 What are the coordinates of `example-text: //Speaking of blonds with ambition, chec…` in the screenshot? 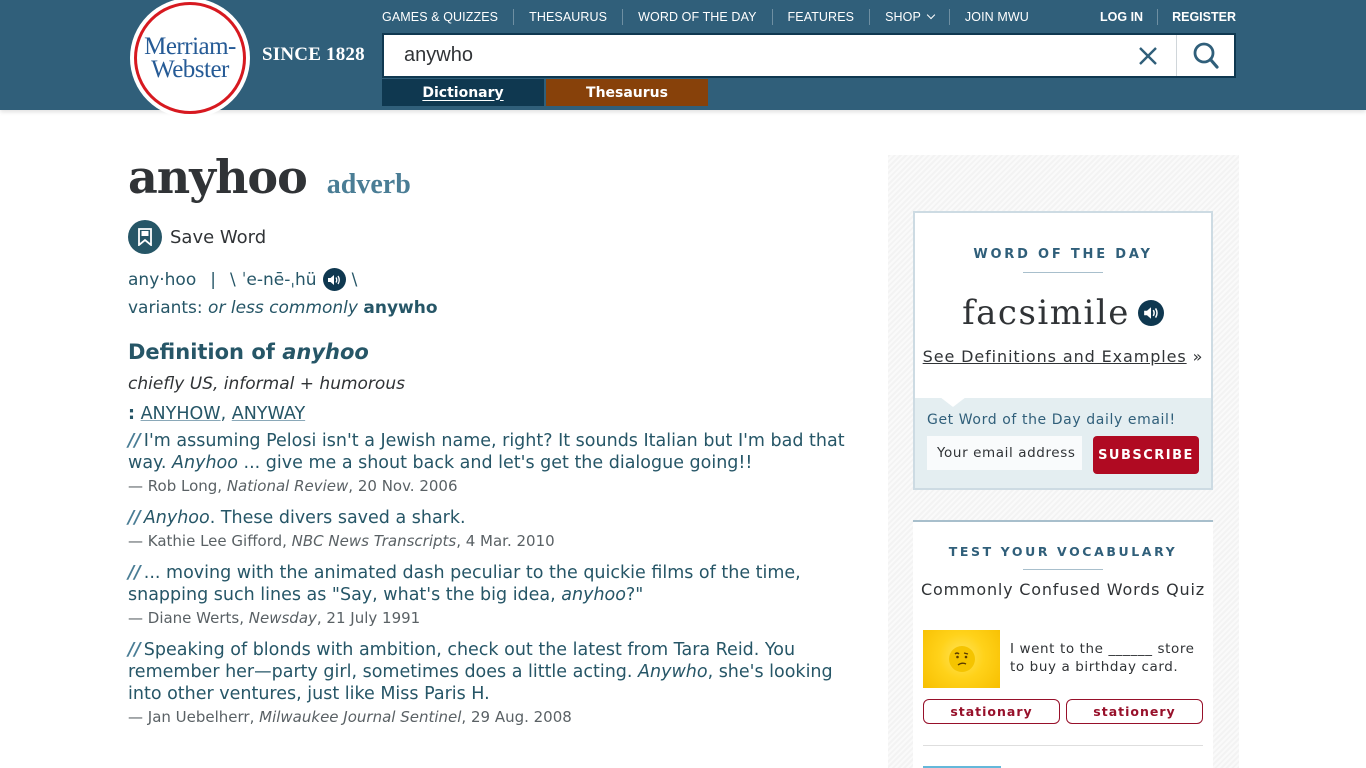 It's located at (493, 672).